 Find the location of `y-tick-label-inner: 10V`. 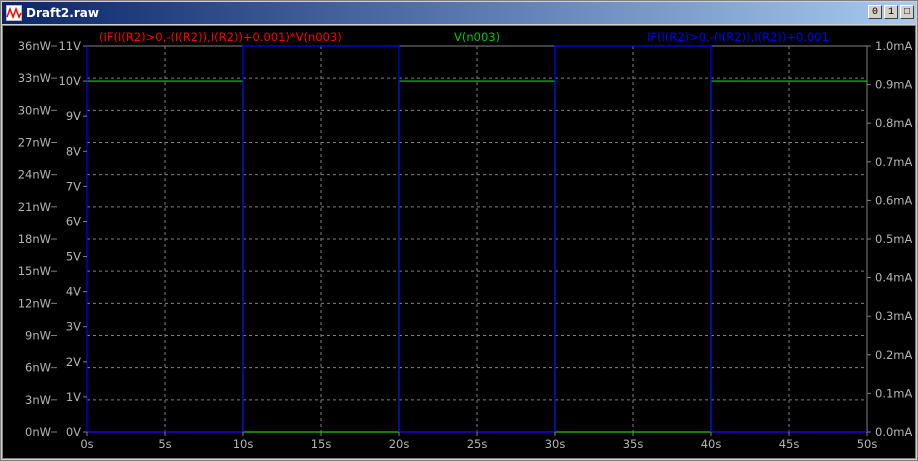

y-tick-label-inner: 10V is located at coordinates (69, 81).